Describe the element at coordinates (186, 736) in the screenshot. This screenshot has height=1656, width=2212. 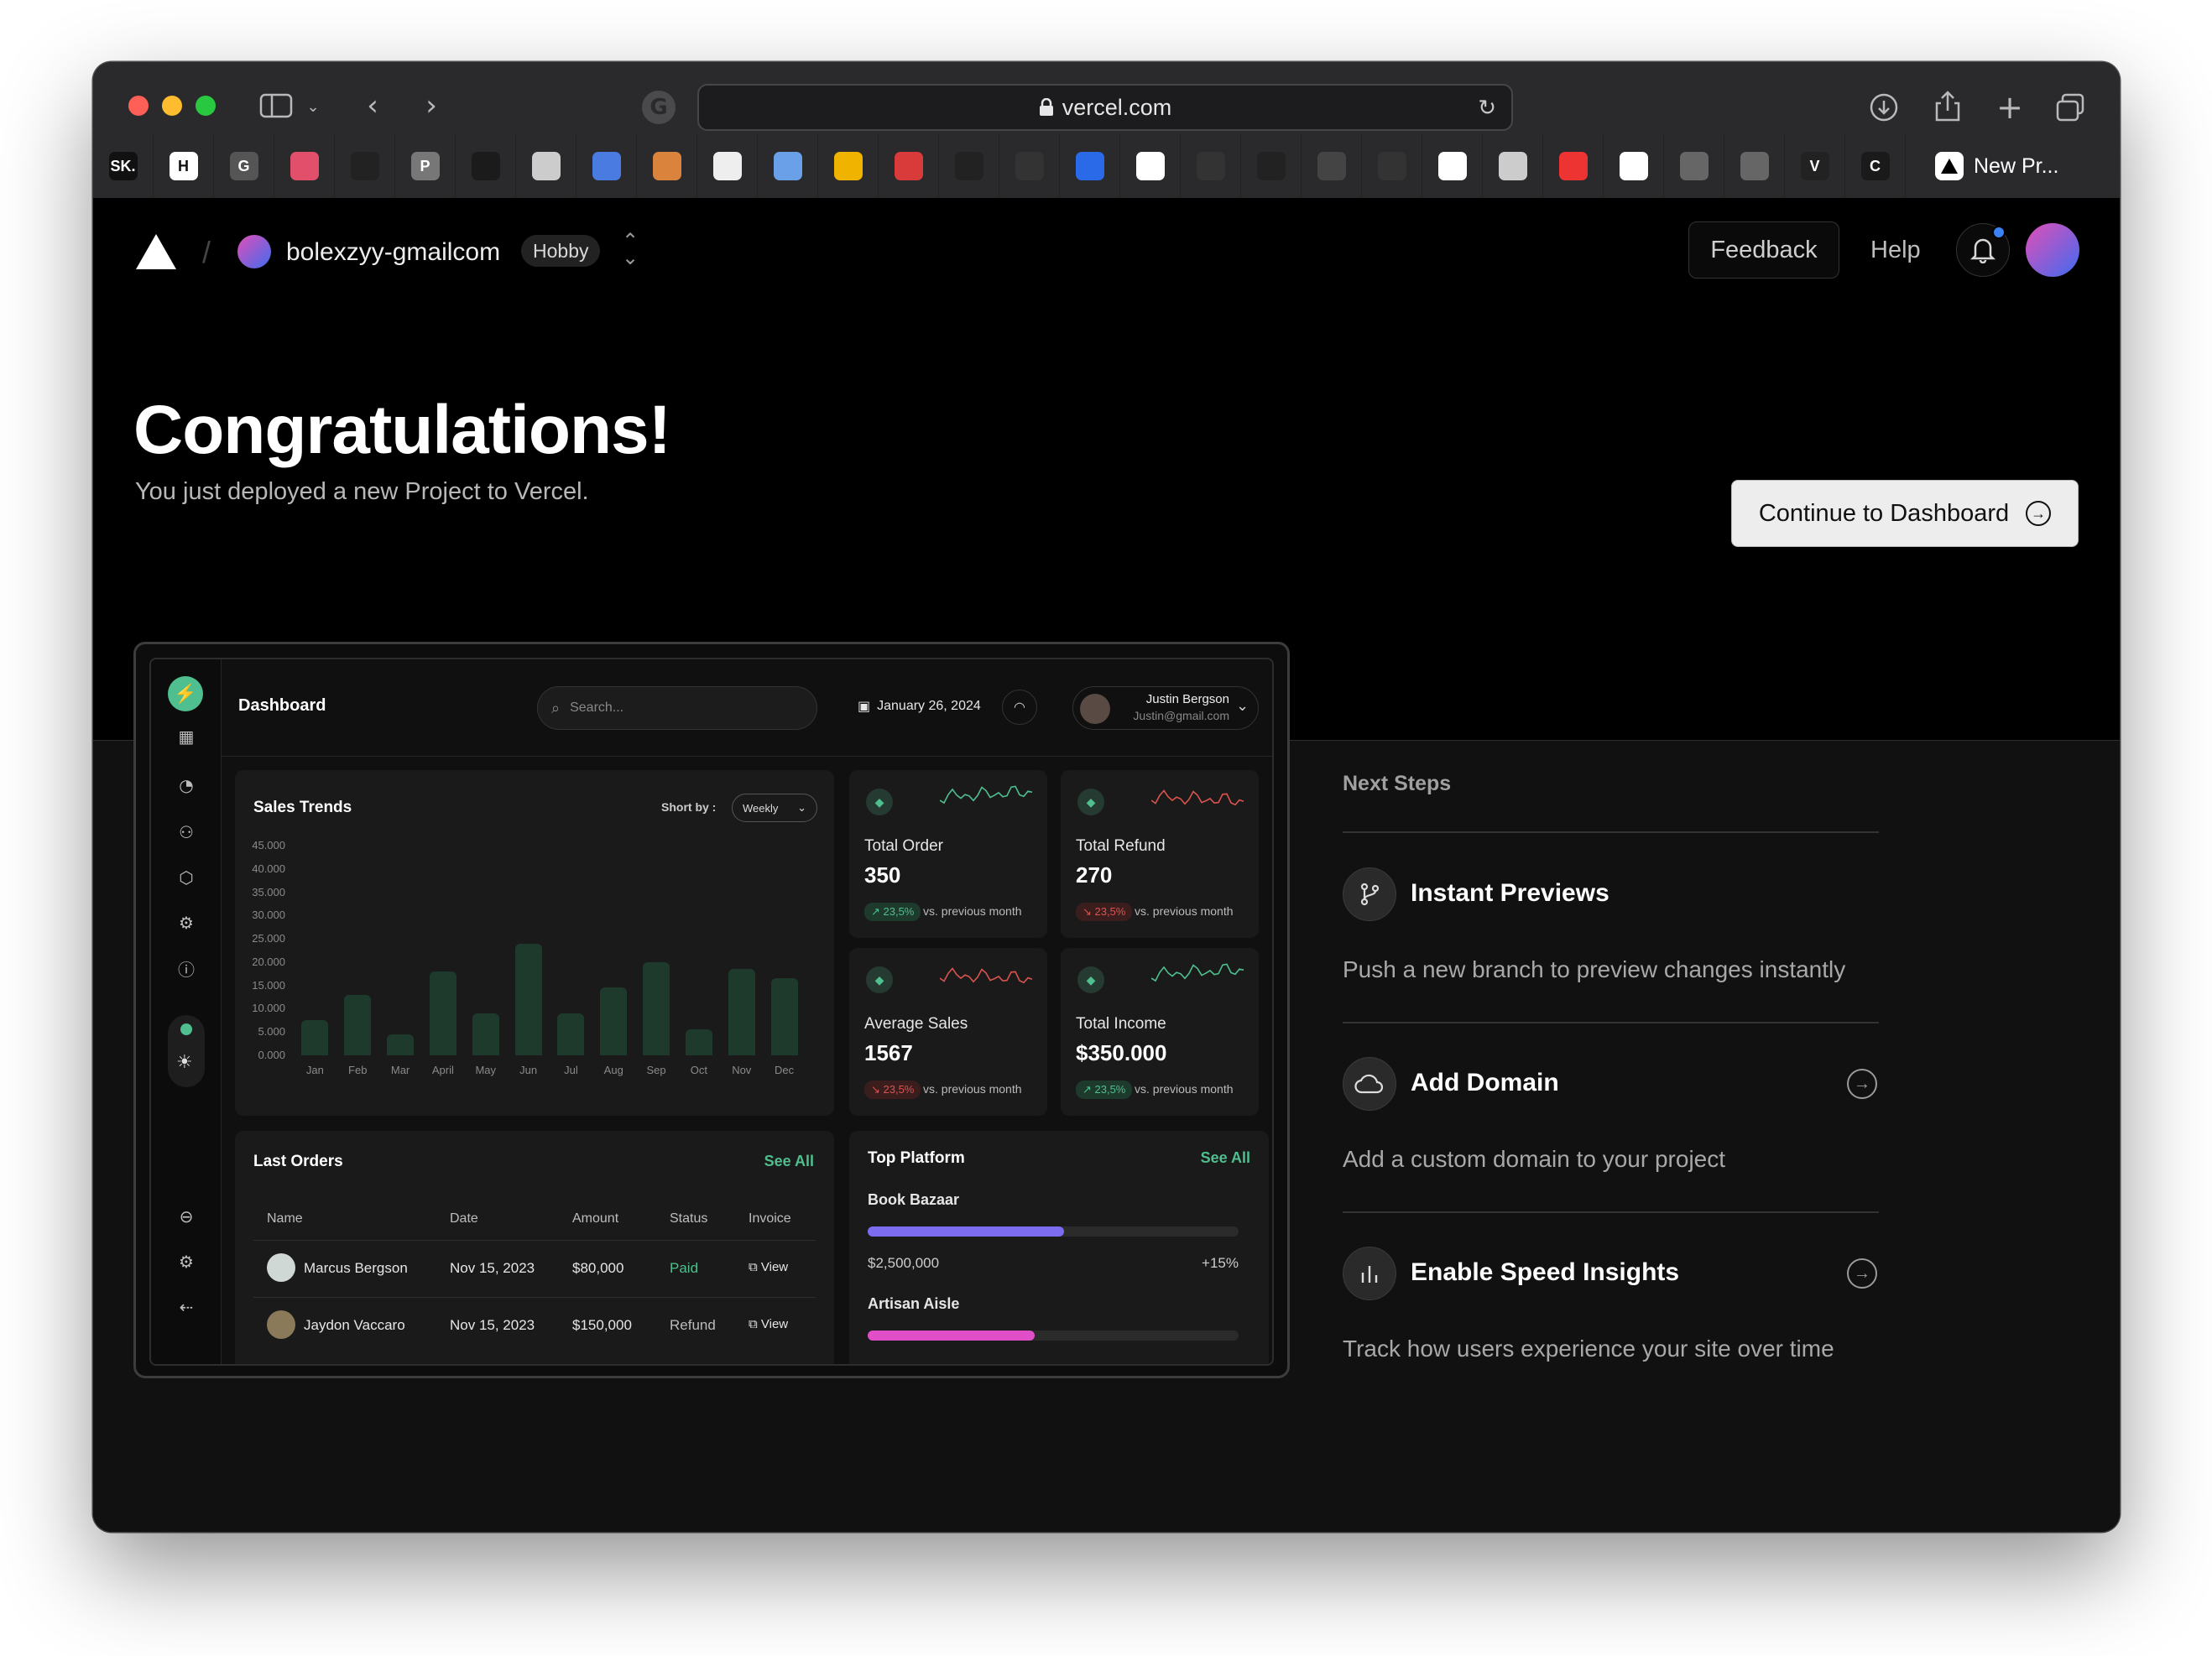
I see `grid-icon: ▦` at that location.